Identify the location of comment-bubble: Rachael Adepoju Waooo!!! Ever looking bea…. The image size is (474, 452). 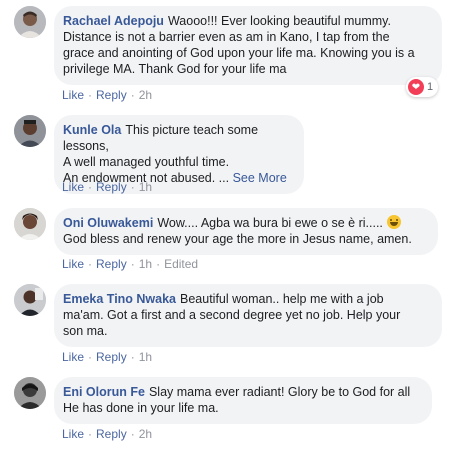
(248, 45).